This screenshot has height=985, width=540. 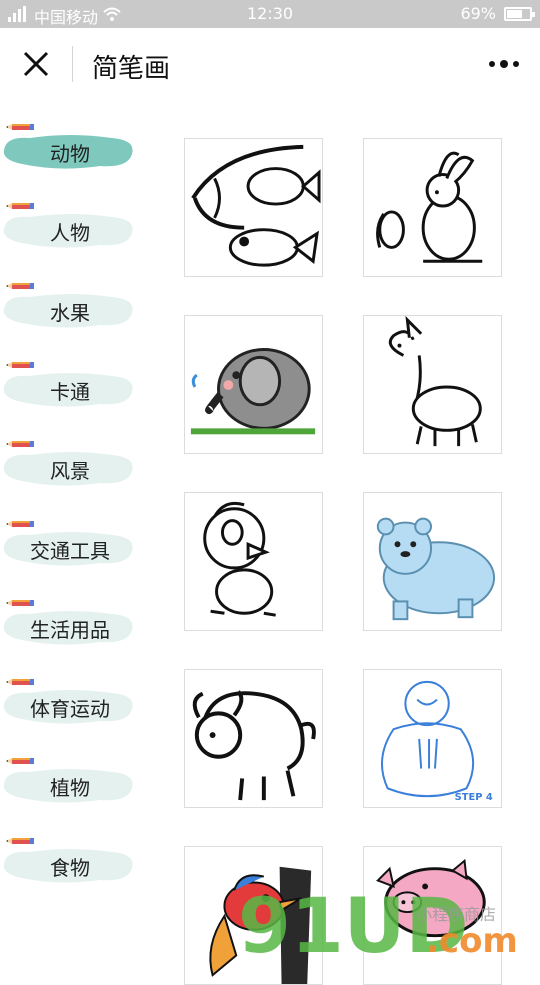 I want to click on drawing-card-bird, so click(x=253, y=561).